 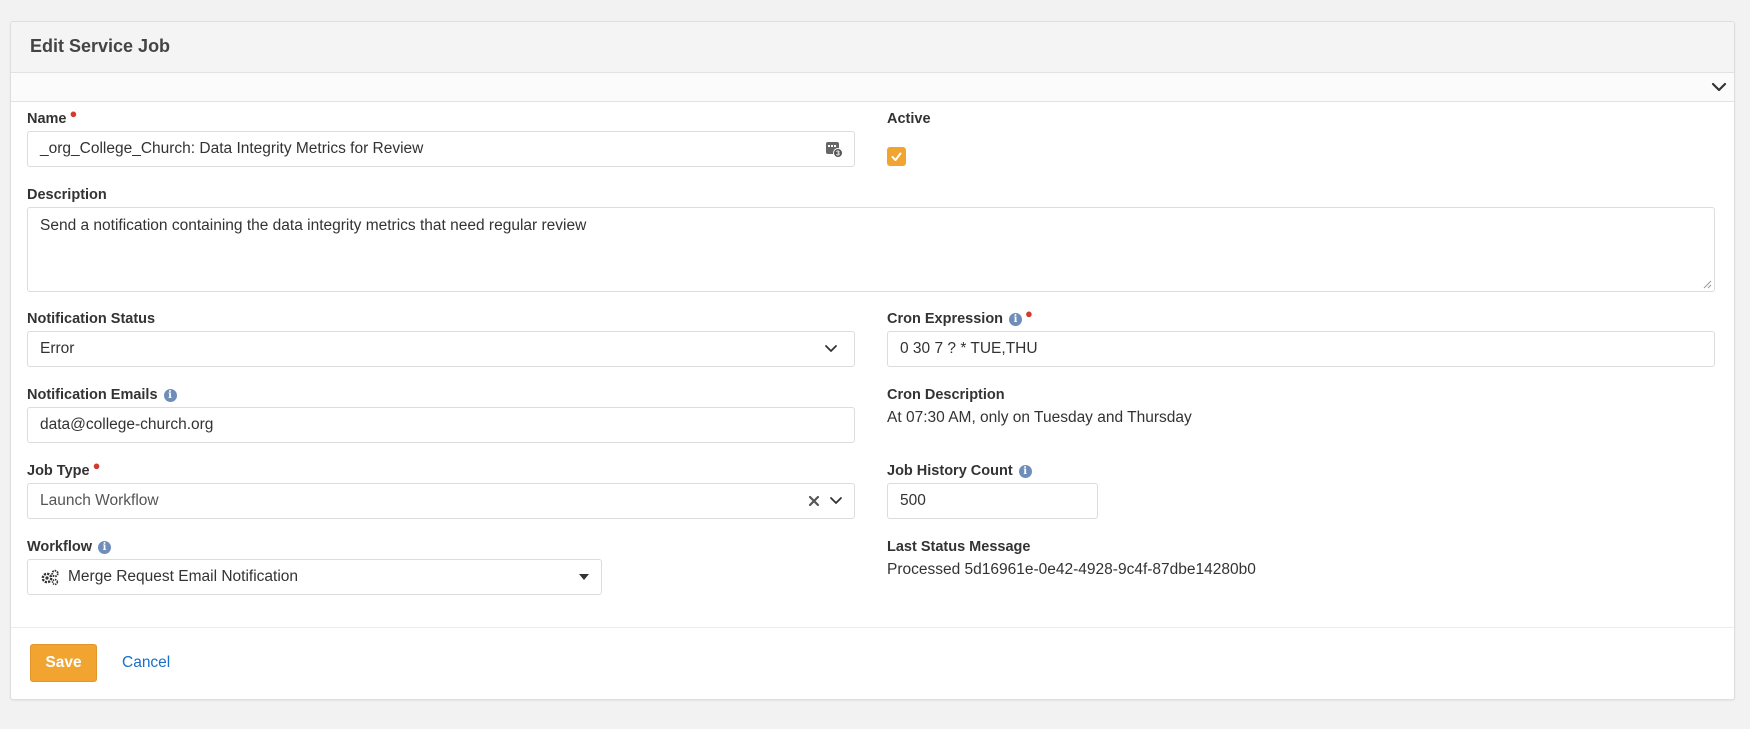 I want to click on panel-heading: Edit Service Job, so click(x=872, y=47).